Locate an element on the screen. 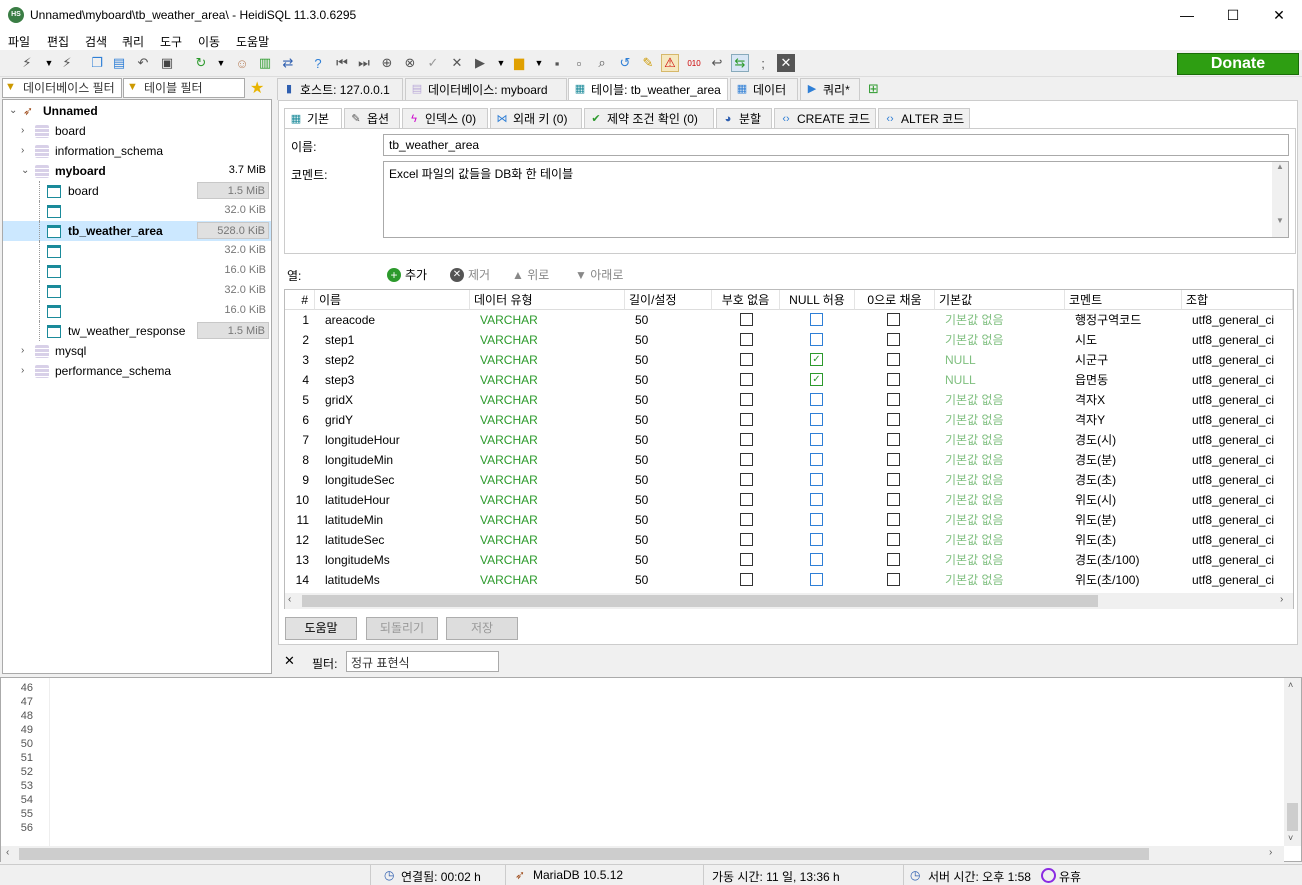  tab-basic: ▦ 기본 is located at coordinates (313, 118).